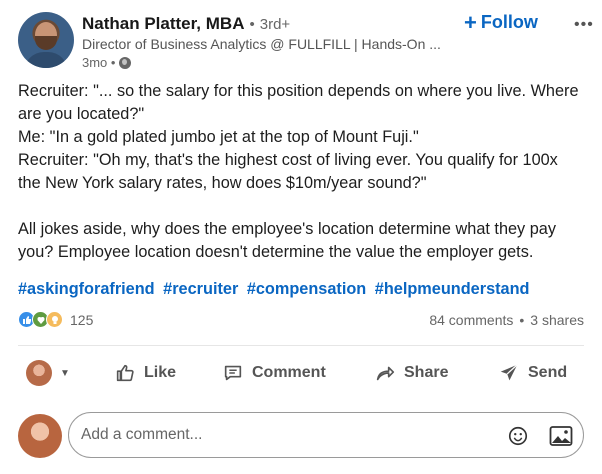 The image size is (602, 474). I want to click on share-arrow-icon, so click(385, 373).